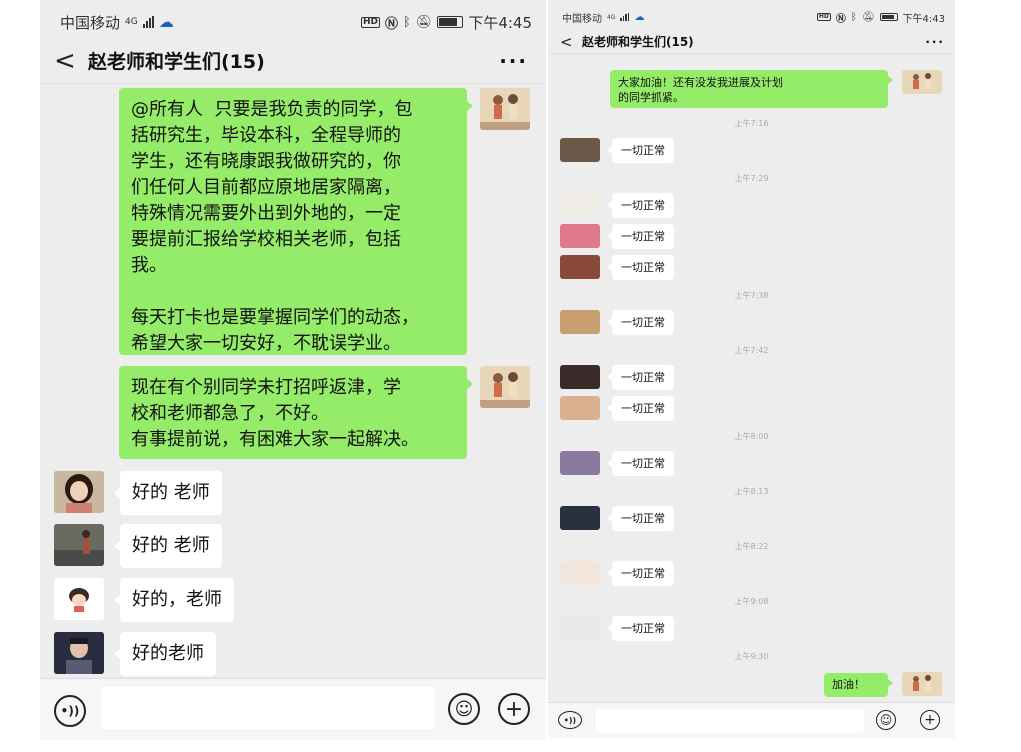  Describe the element at coordinates (751, 491) in the screenshot. I see `timestamp: 上午8:13` at that location.